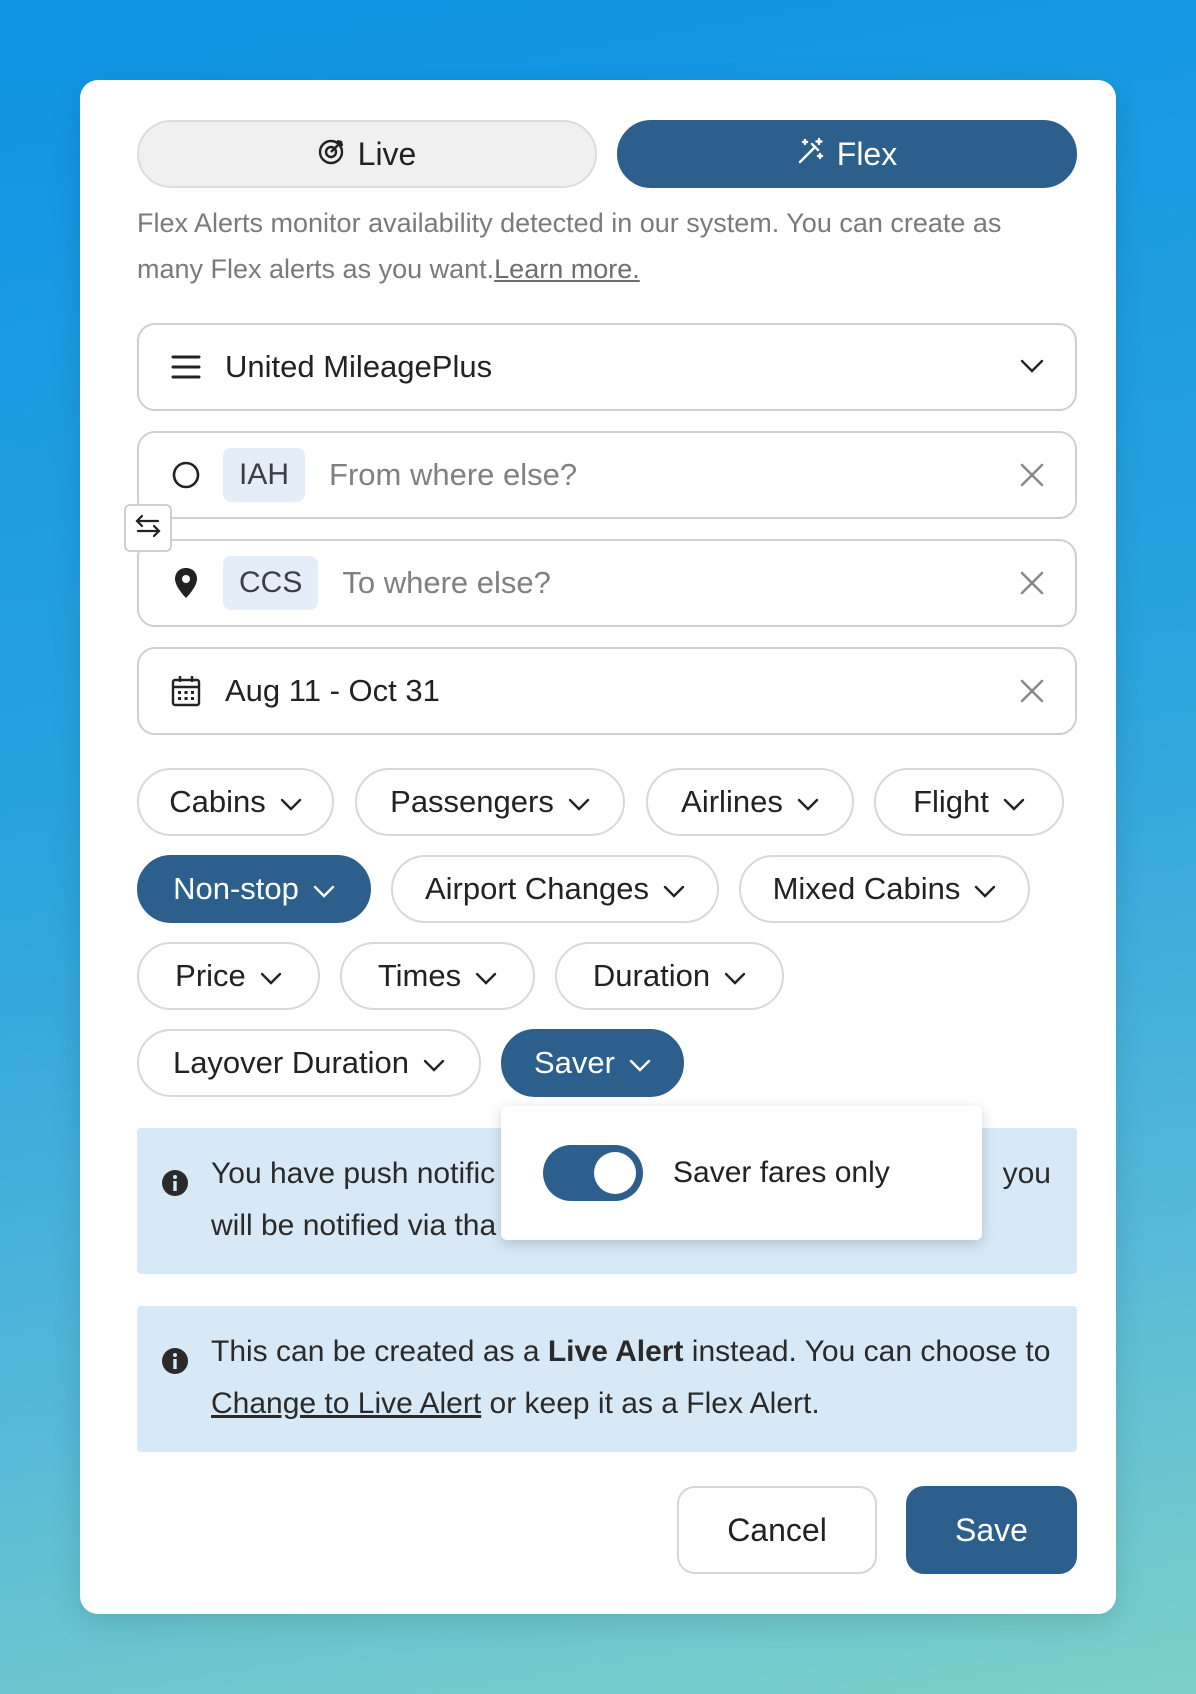  Describe the element at coordinates (472, 801) in the screenshot. I see `filter-label: Passengers` at that location.